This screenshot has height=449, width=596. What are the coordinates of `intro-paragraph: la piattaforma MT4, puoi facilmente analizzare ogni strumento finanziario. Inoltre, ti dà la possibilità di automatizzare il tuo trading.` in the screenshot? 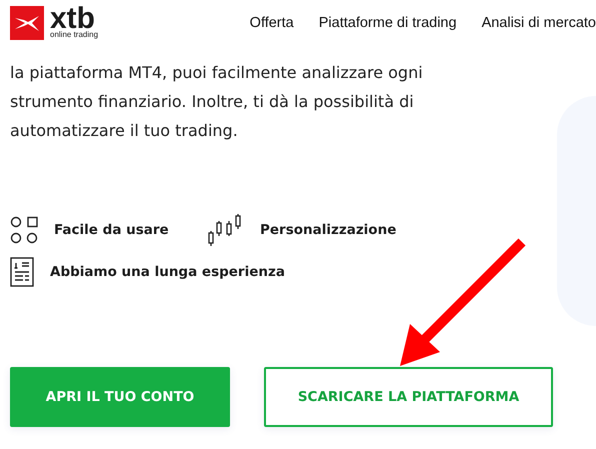 It's located at (217, 102).